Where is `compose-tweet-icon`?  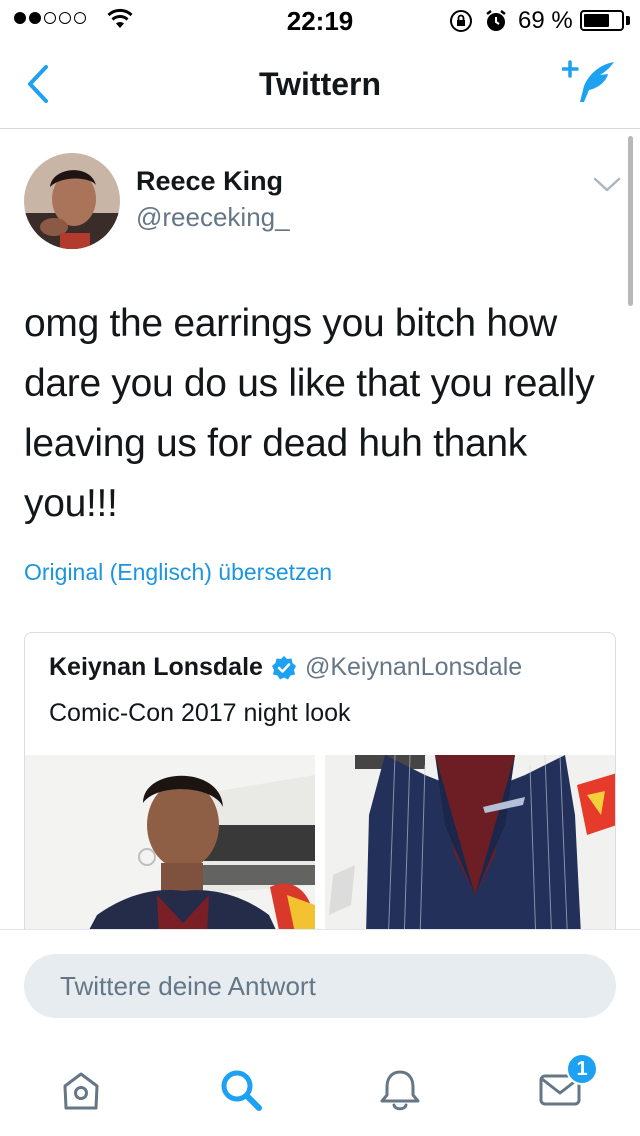 compose-tweet-icon is located at coordinates (587, 81).